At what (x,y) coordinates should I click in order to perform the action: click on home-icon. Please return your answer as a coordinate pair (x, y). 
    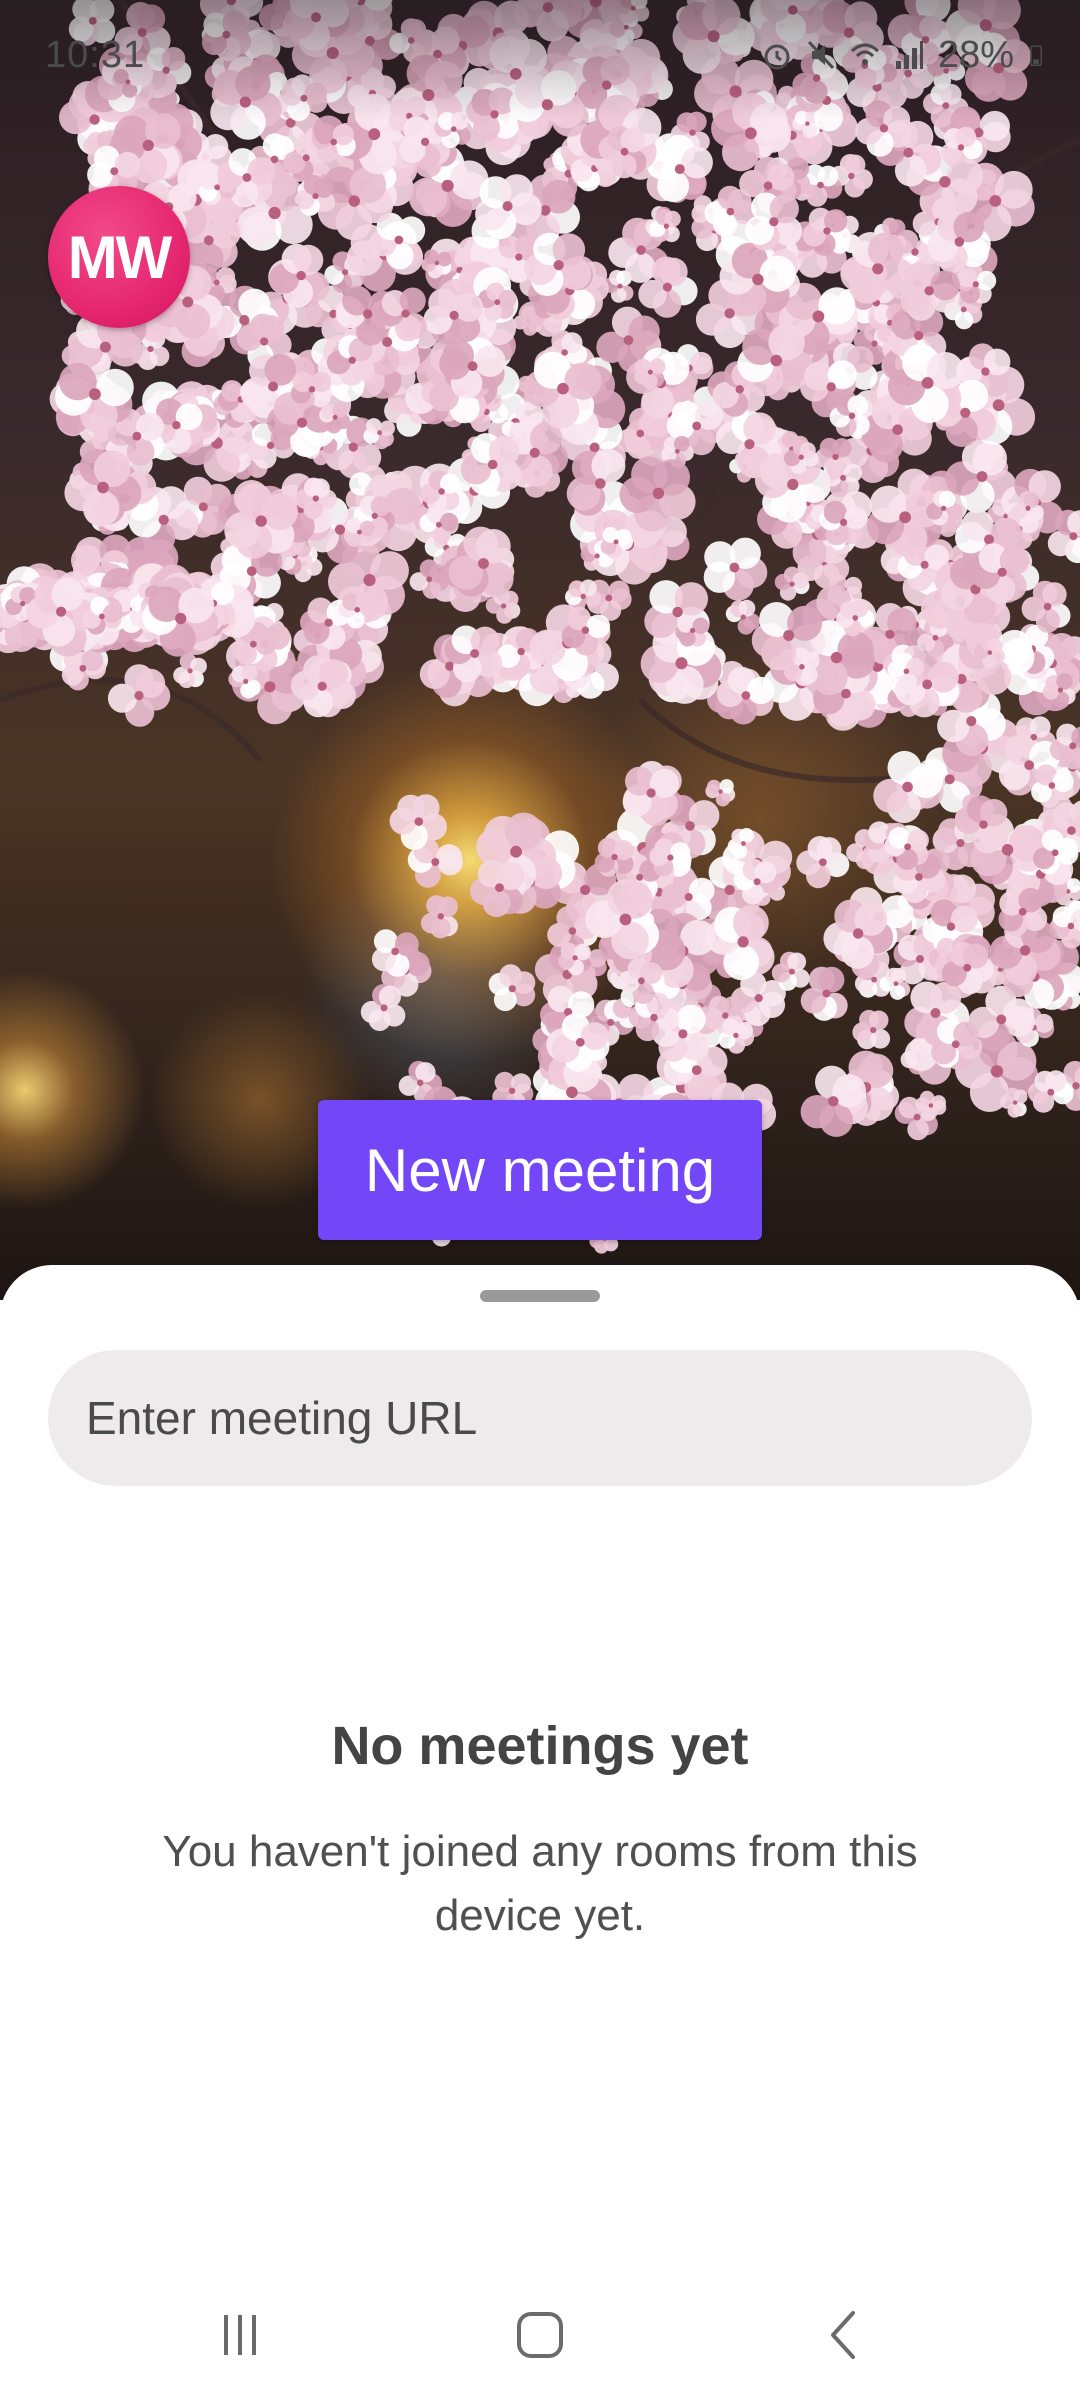
    Looking at the image, I should click on (540, 2335).